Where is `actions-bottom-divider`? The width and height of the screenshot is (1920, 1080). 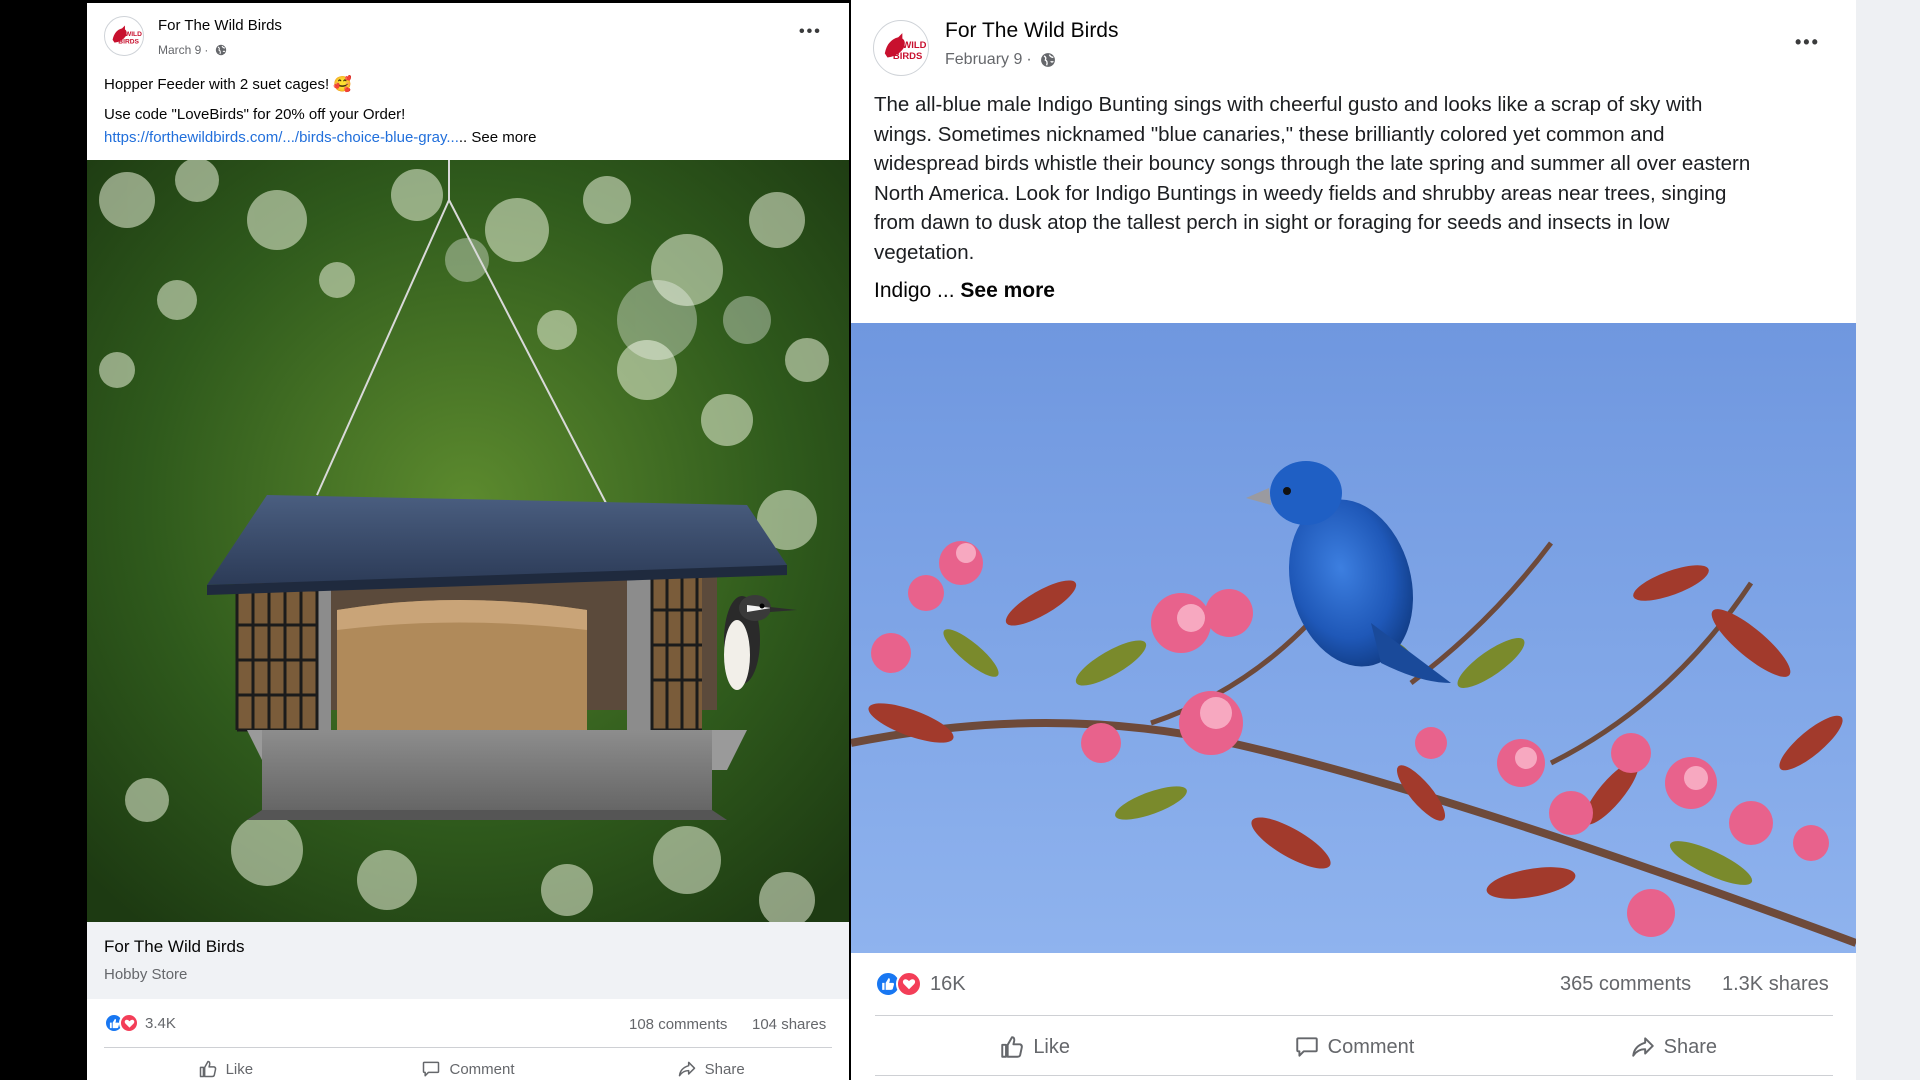
actions-bottom-divider is located at coordinates (1354, 1075).